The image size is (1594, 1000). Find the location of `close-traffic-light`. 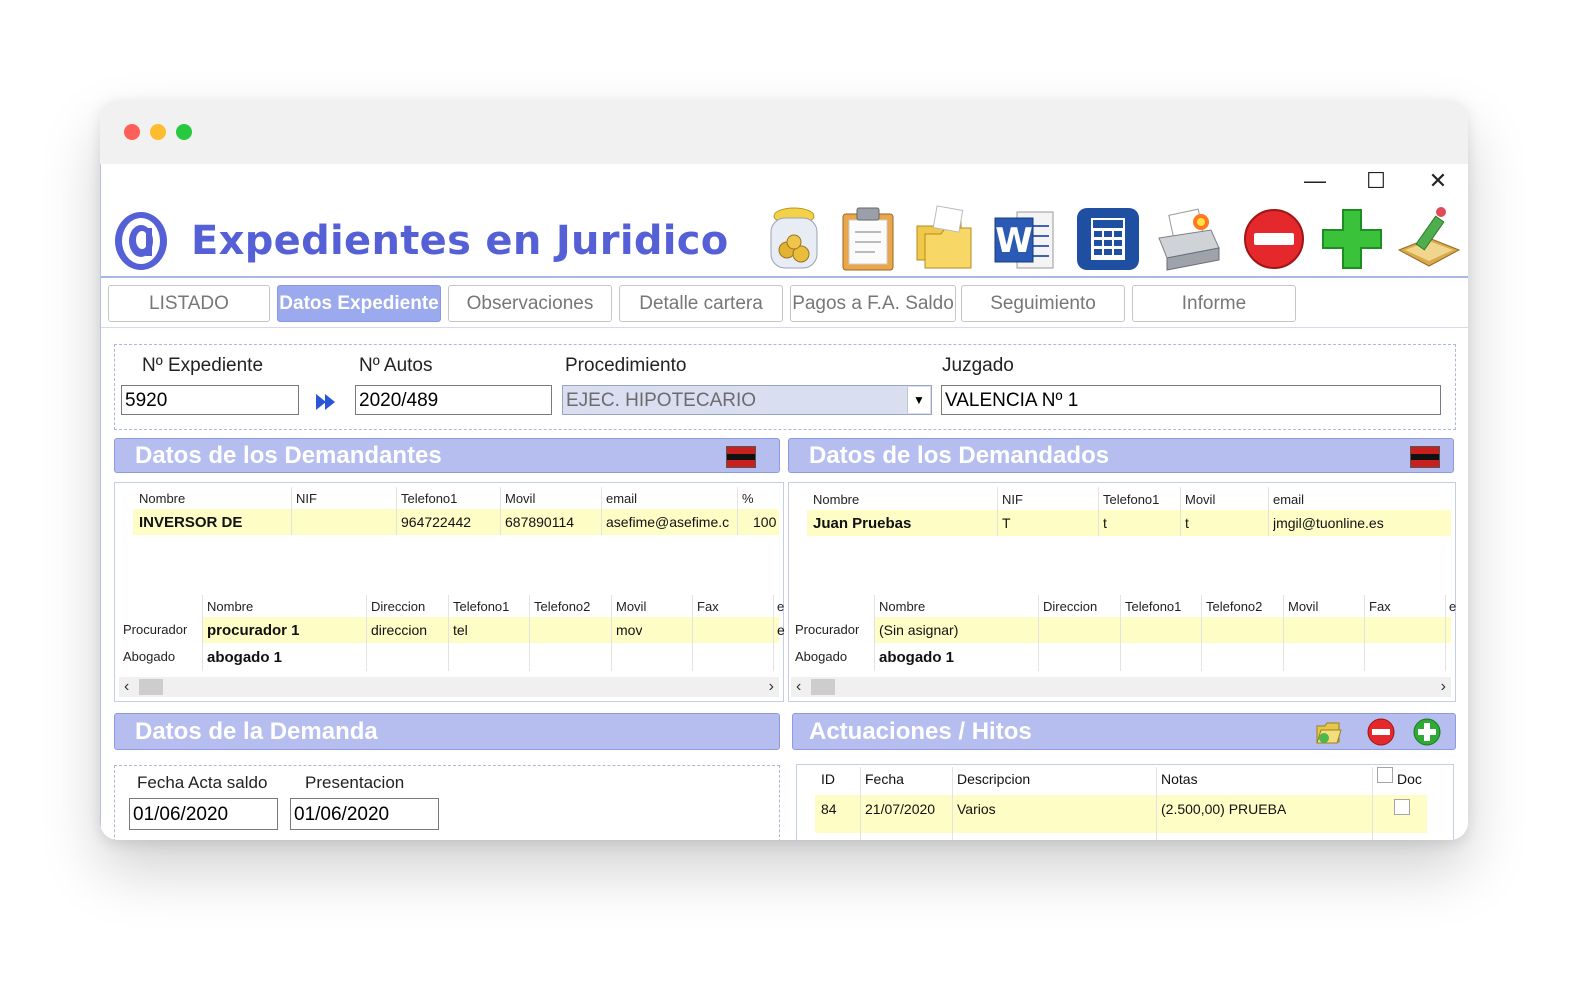

close-traffic-light is located at coordinates (132, 132).